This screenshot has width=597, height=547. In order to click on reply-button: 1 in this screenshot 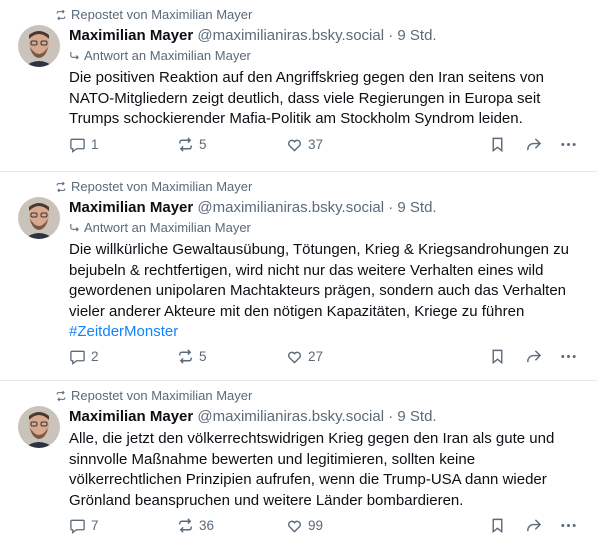, I will do `click(84, 144)`.